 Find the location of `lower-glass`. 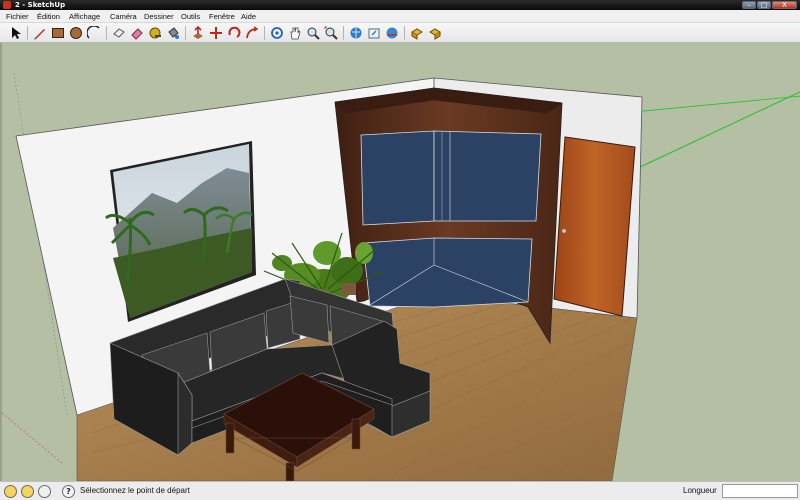

lower-glass is located at coordinates (447, 272).